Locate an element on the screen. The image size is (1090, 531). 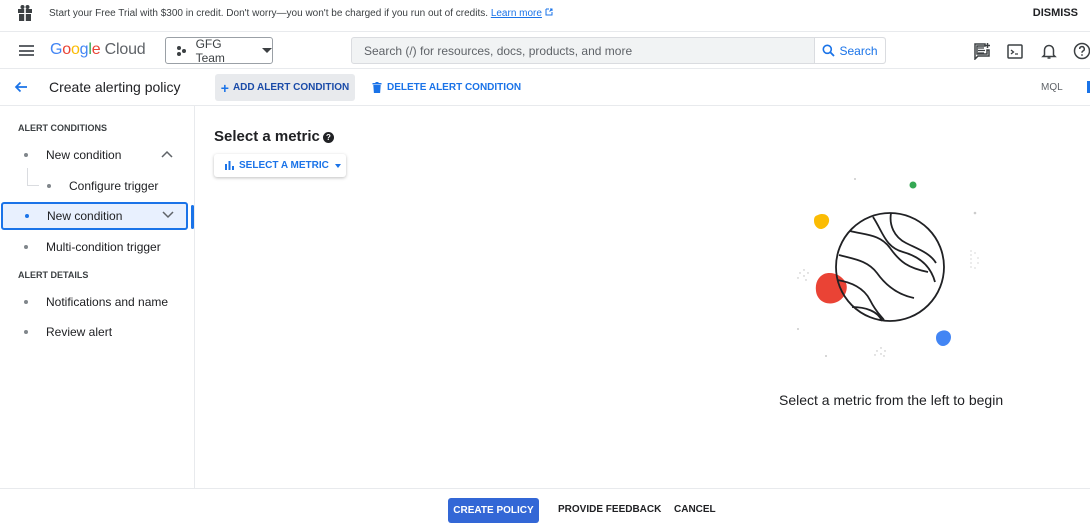
sidebar-item-notifications-and-name: Notifications and name is located at coordinates (94, 302).